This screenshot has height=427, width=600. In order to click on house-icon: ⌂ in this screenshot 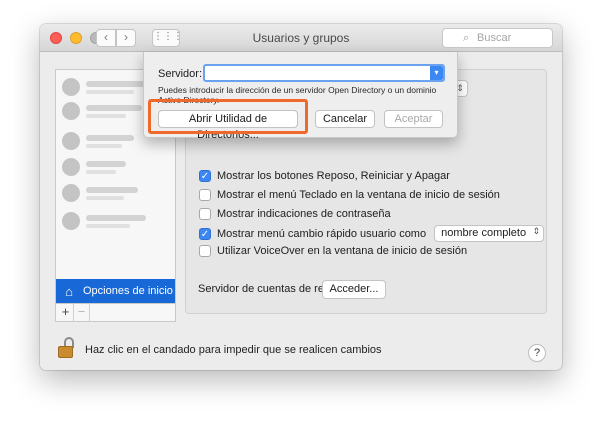, I will do `click(69, 291)`.